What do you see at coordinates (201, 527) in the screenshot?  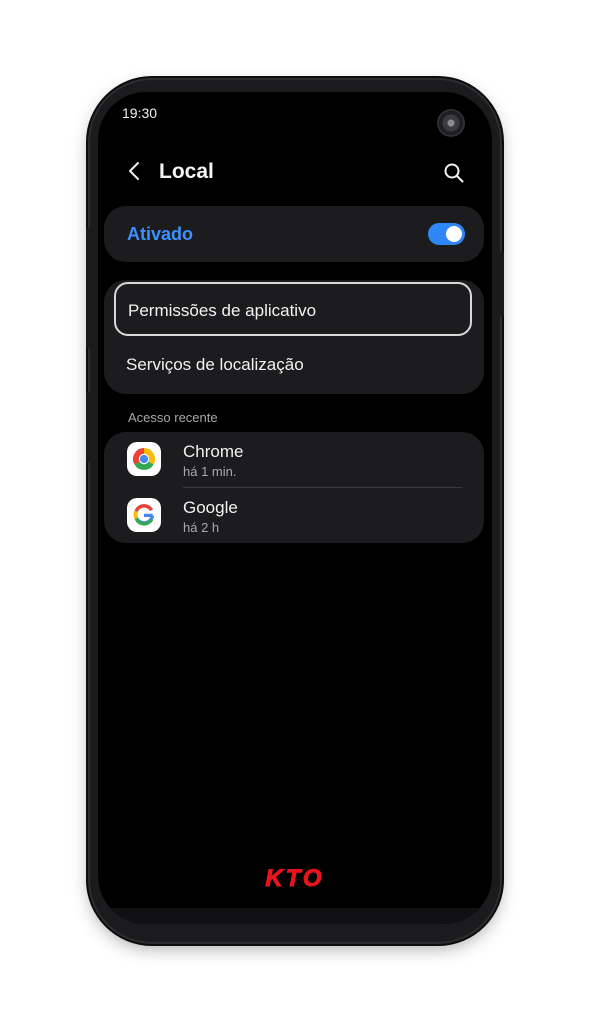 I see `app-access-time: há 2 h` at bounding box center [201, 527].